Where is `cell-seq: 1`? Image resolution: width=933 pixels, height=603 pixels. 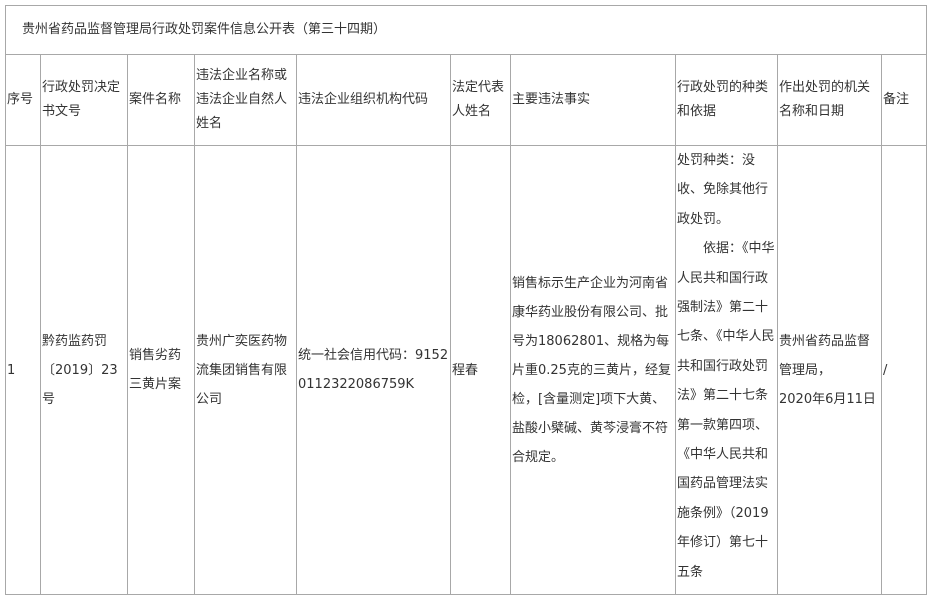
cell-seq: 1 is located at coordinates (23, 370).